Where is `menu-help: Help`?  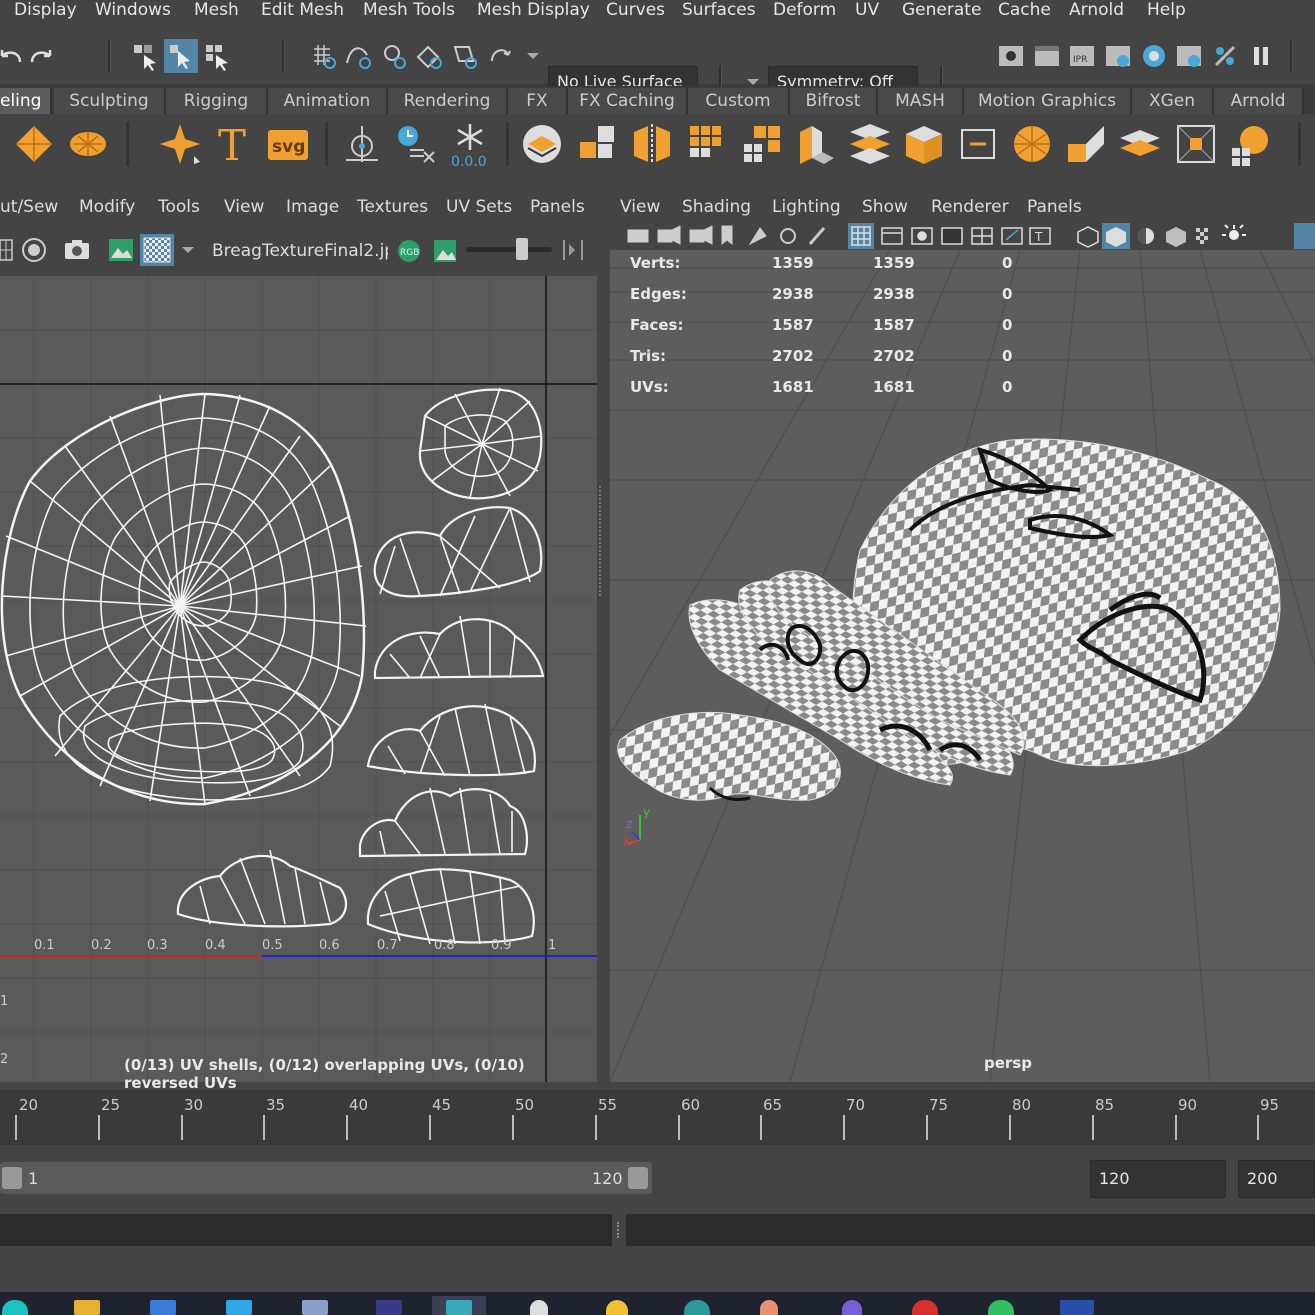
menu-help: Help is located at coordinates (1166, 10).